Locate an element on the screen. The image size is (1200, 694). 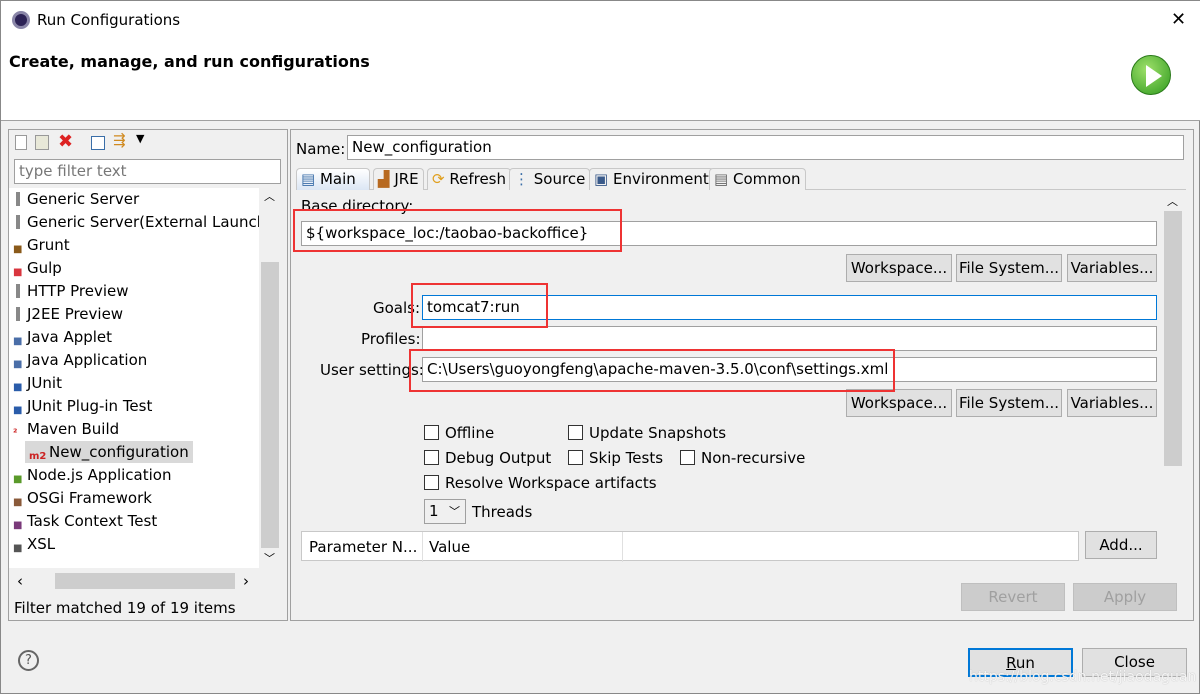
task-icon: ■ is located at coordinates (18, 525).